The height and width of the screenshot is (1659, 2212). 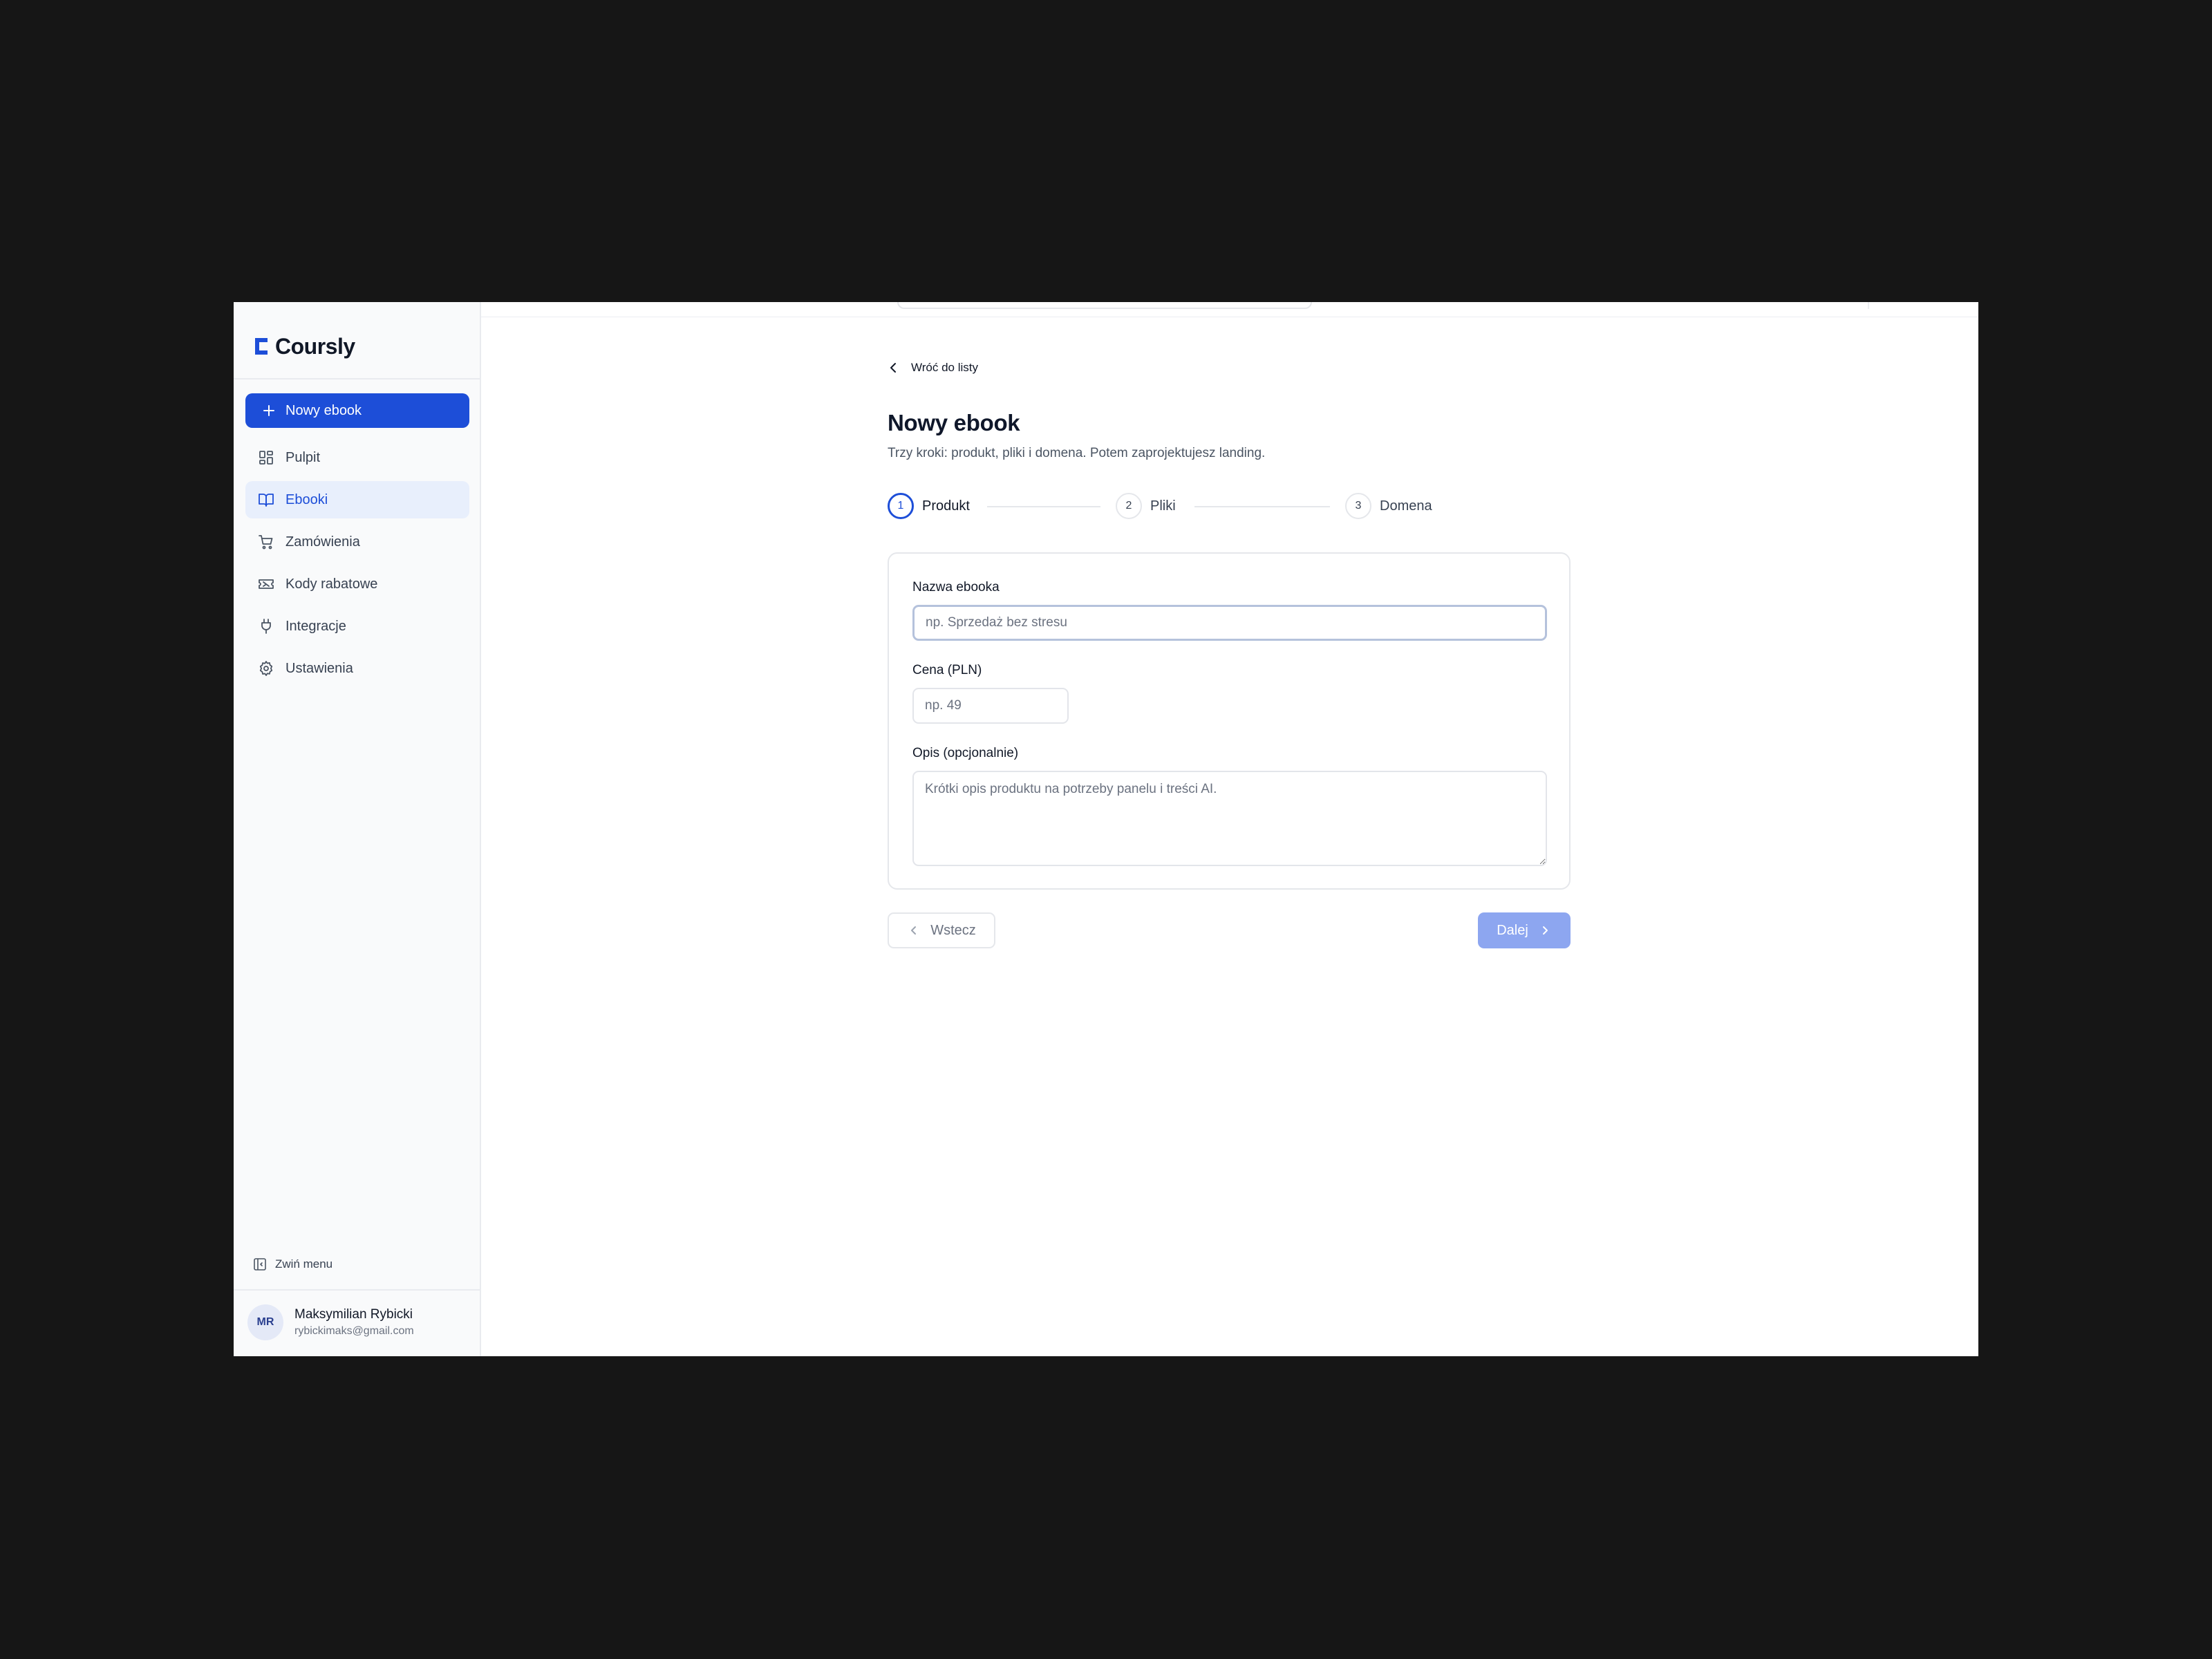 I want to click on step-number: 1, so click(x=901, y=506).